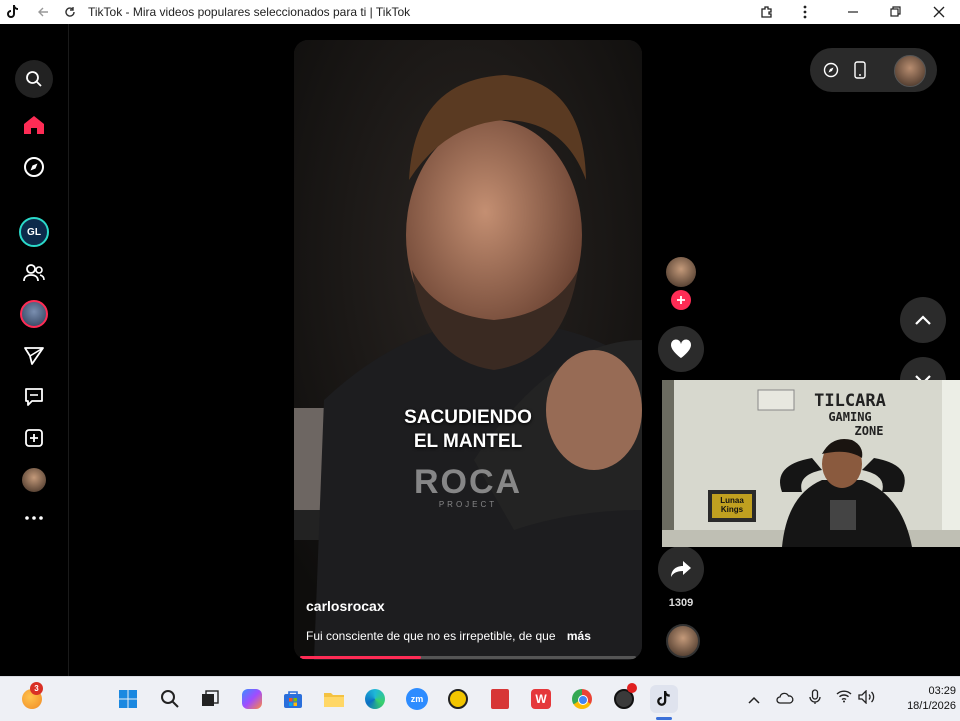 The height and width of the screenshot is (721, 960). I want to click on follow-button, so click(681, 300).